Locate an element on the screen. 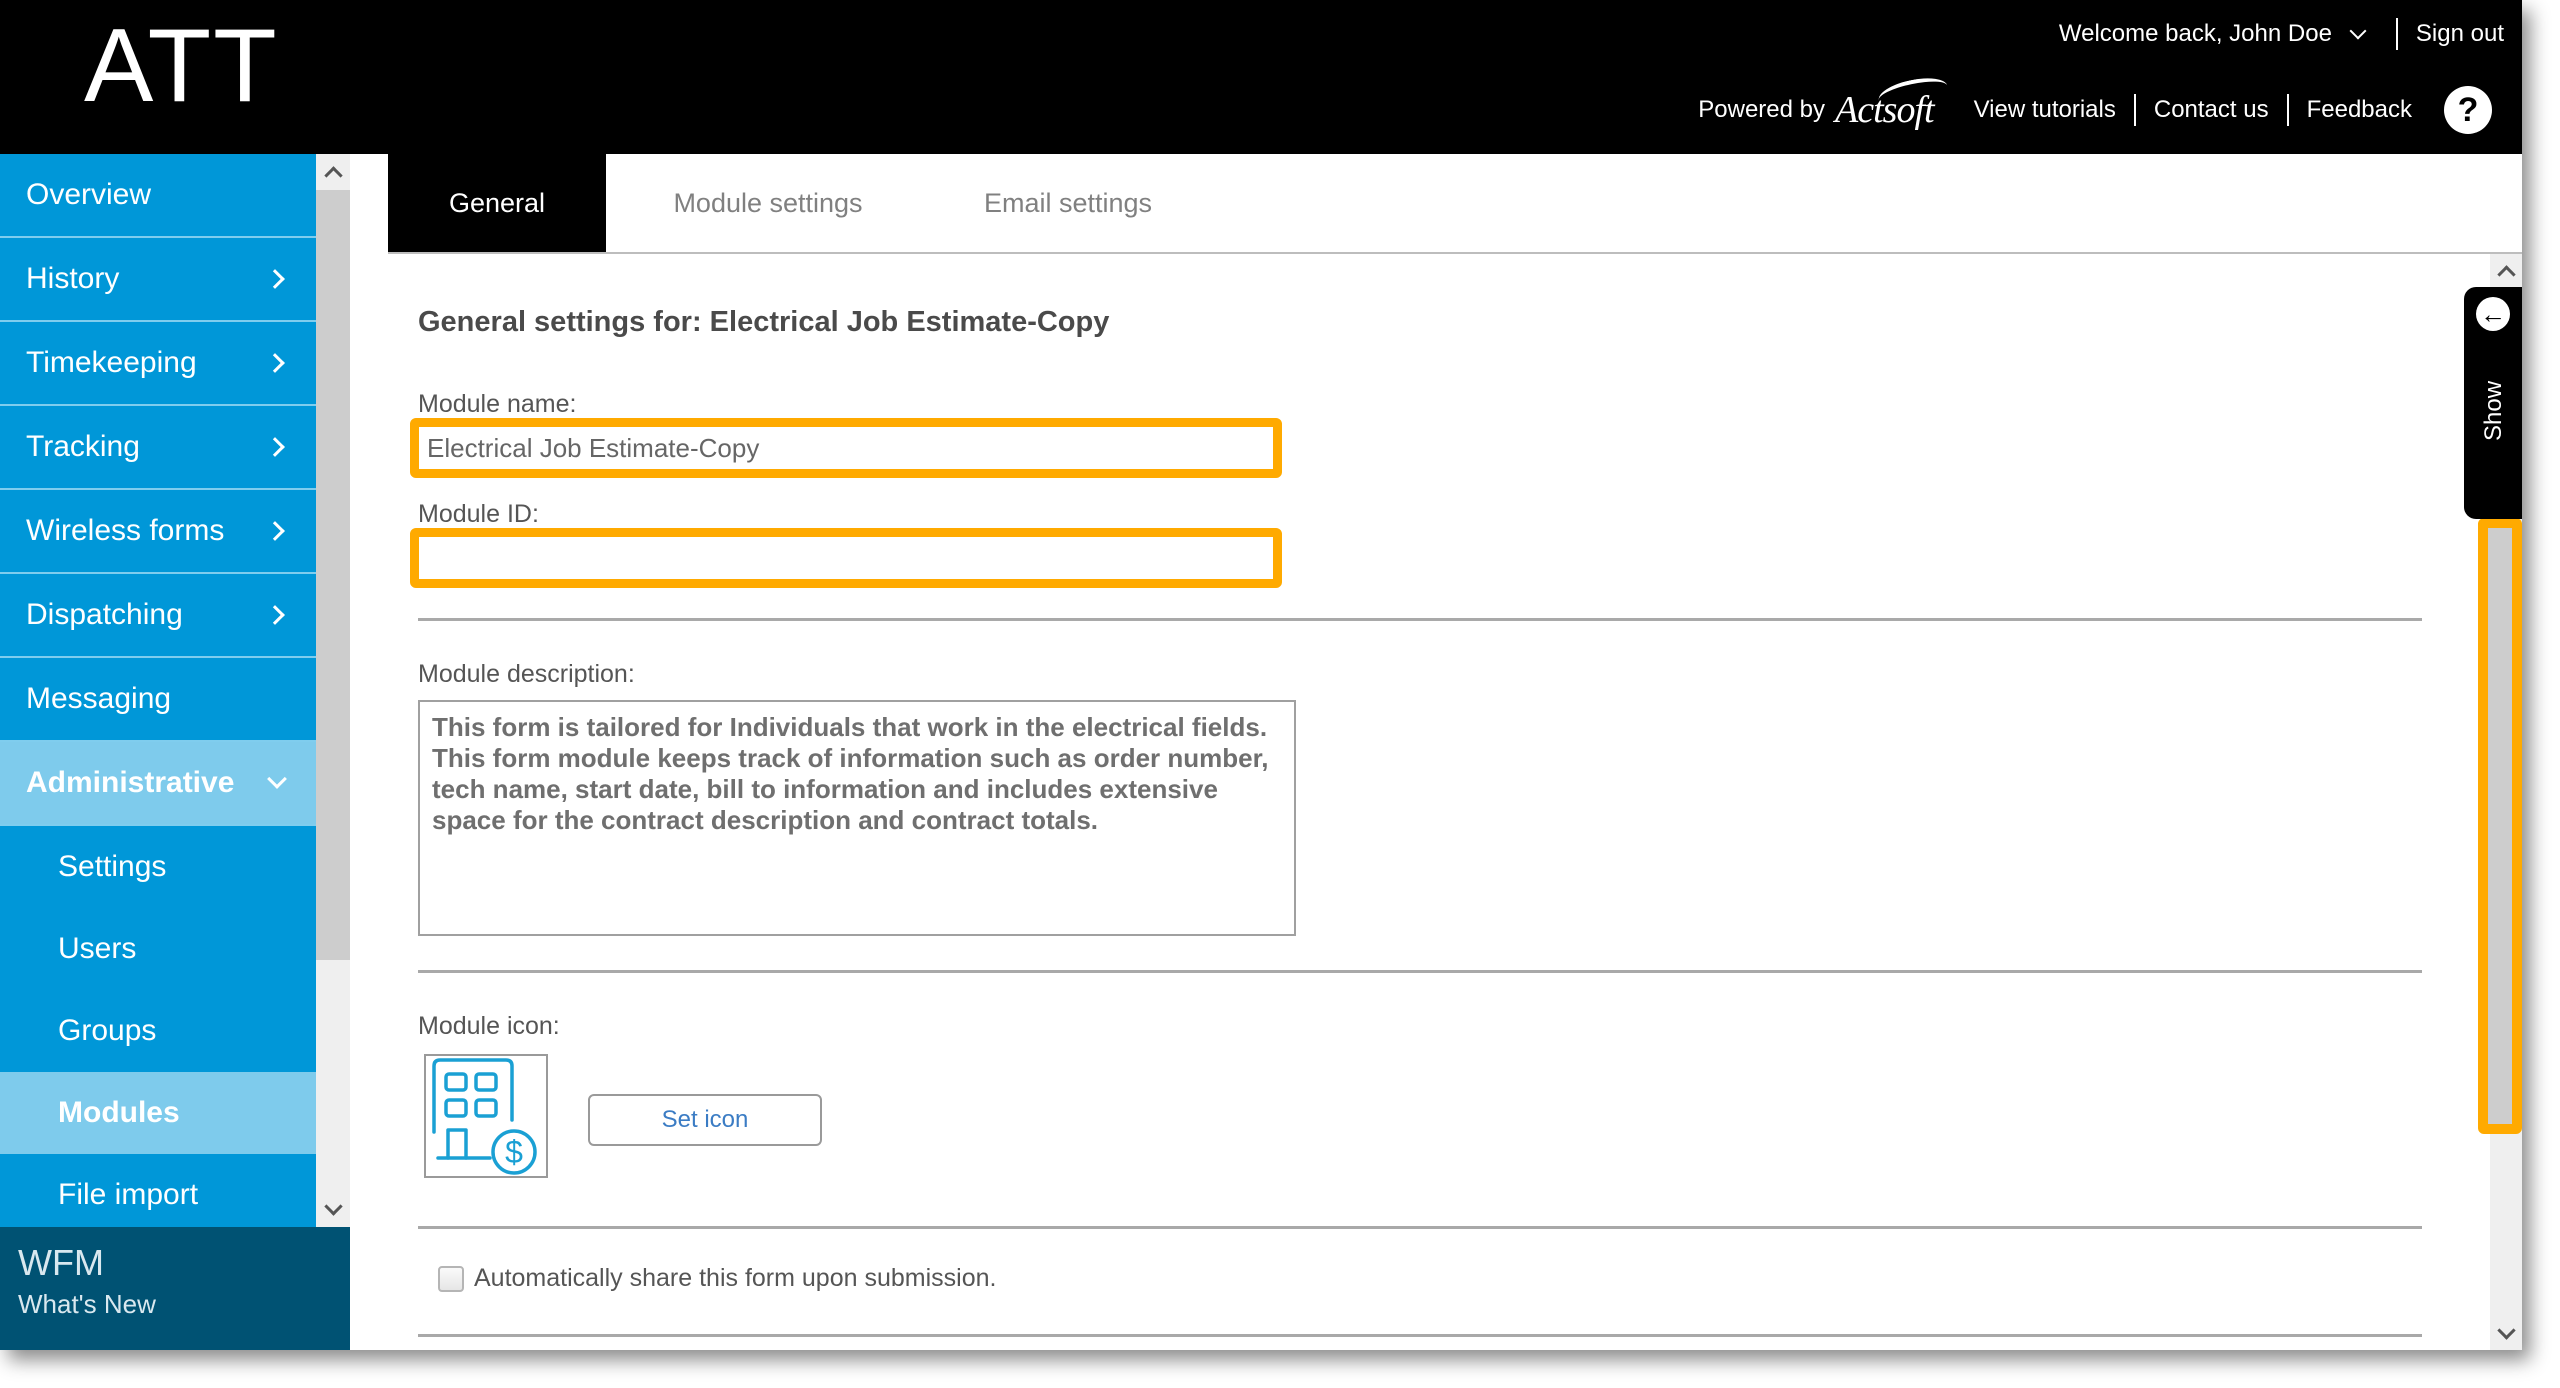  whats-new-link: What's New is located at coordinates (184, 1304).